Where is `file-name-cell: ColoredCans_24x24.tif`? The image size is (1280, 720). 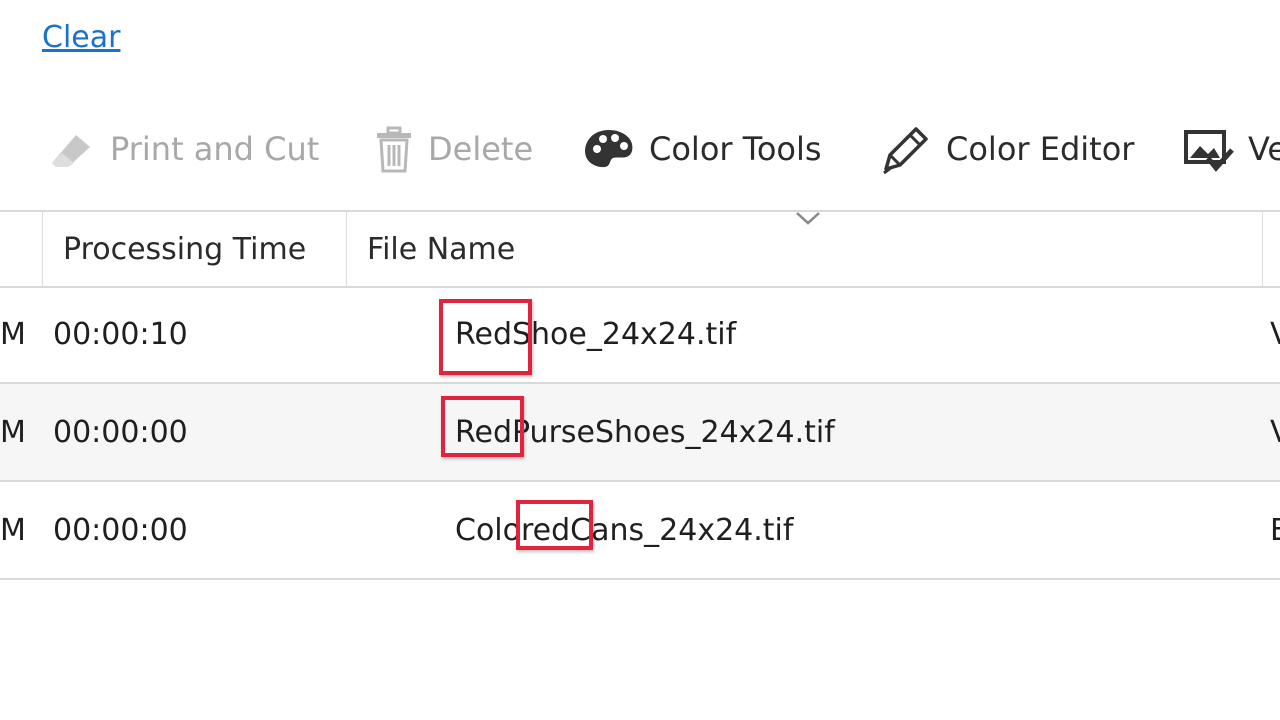 file-name-cell: ColoredCans_24x24.tif is located at coordinates (624, 530).